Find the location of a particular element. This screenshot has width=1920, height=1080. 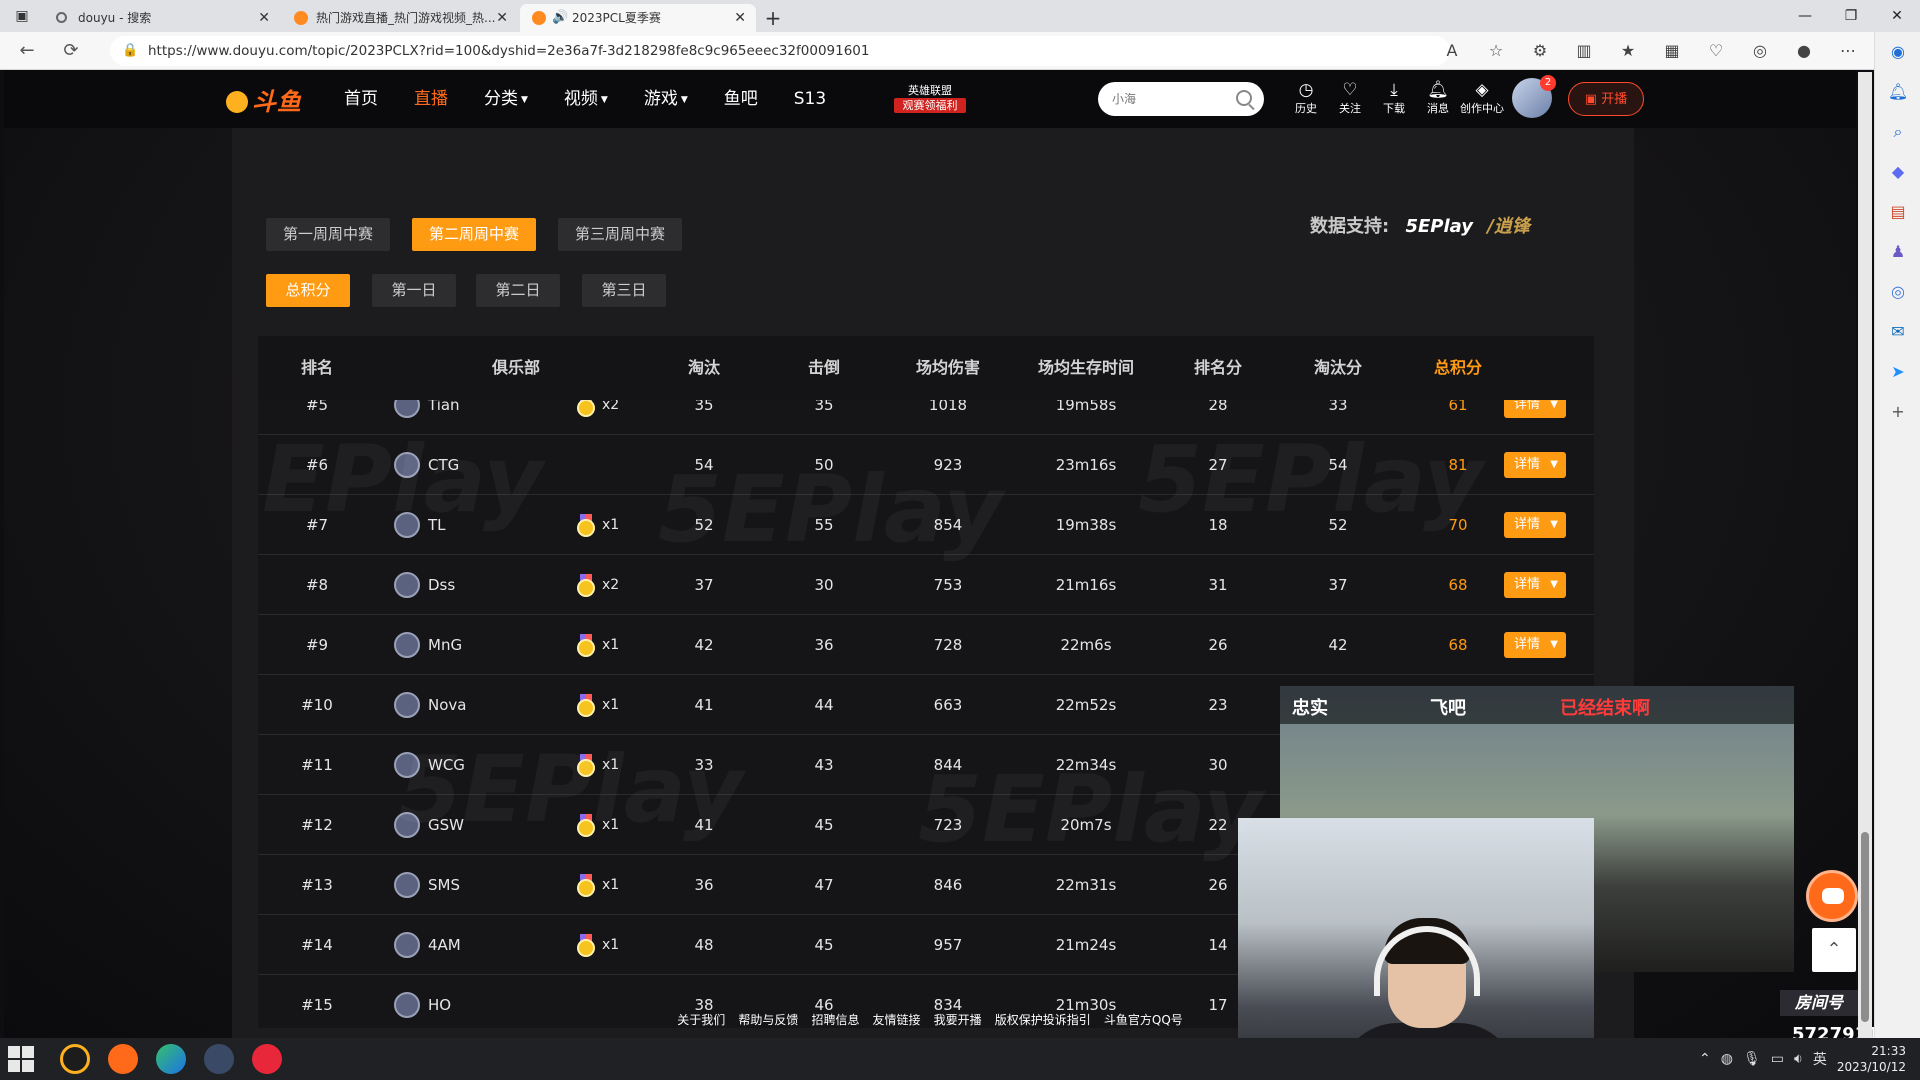

notification-badge: 2 is located at coordinates (1548, 83).